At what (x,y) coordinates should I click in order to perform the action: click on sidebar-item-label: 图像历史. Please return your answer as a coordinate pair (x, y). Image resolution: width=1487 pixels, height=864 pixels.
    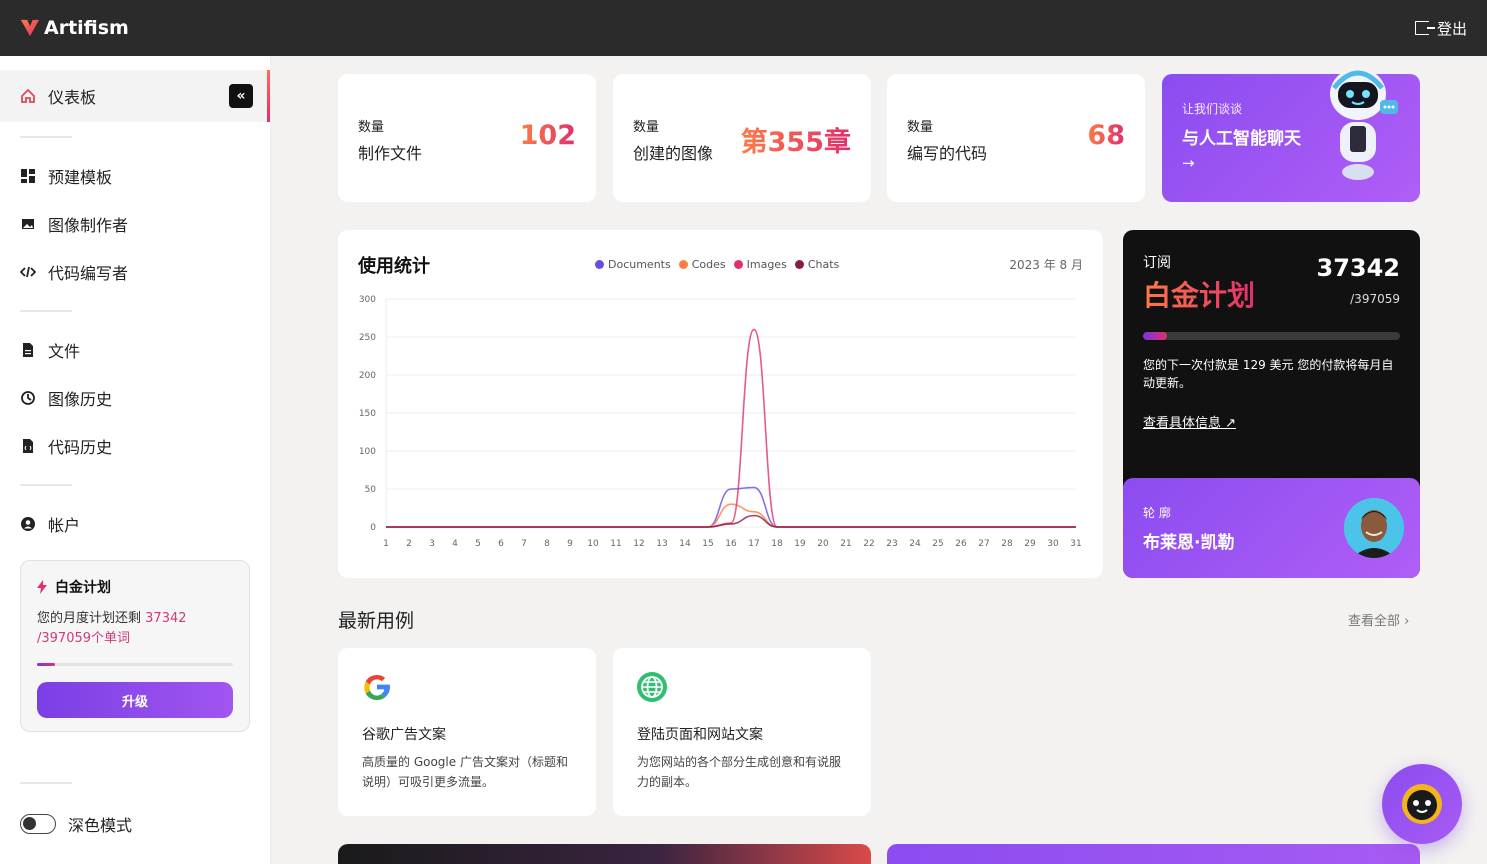
    Looking at the image, I should click on (80, 399).